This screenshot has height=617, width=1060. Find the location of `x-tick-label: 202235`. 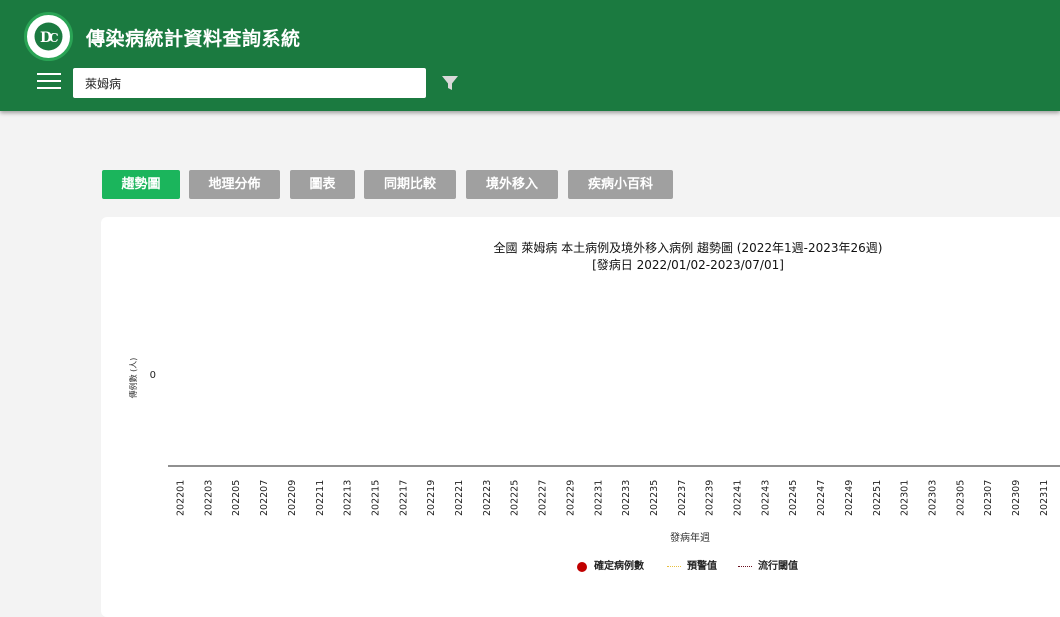

x-tick-label: 202235 is located at coordinates (654, 498).